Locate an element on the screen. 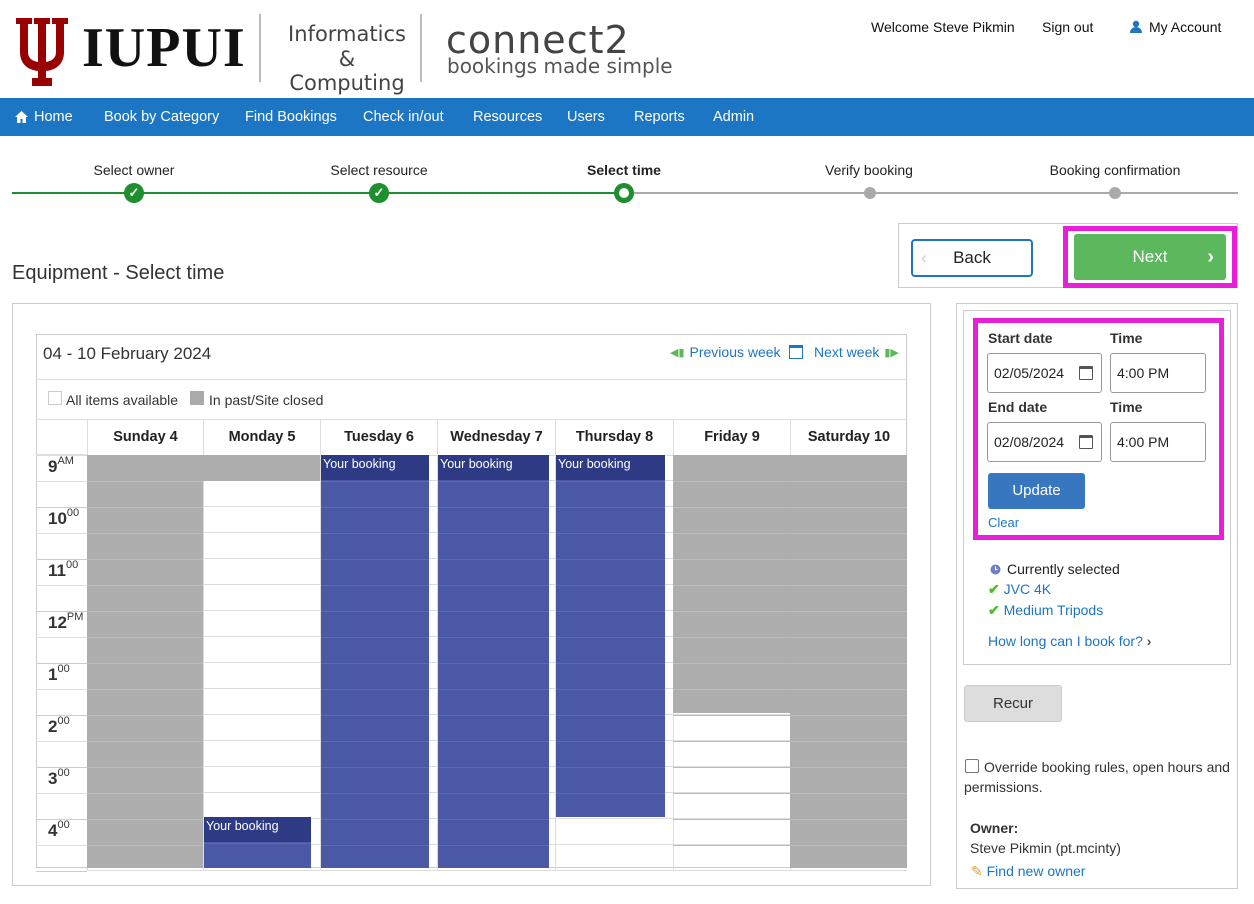 The image size is (1254, 904). sign-out-link: Sign out is located at coordinates (1067, 27).